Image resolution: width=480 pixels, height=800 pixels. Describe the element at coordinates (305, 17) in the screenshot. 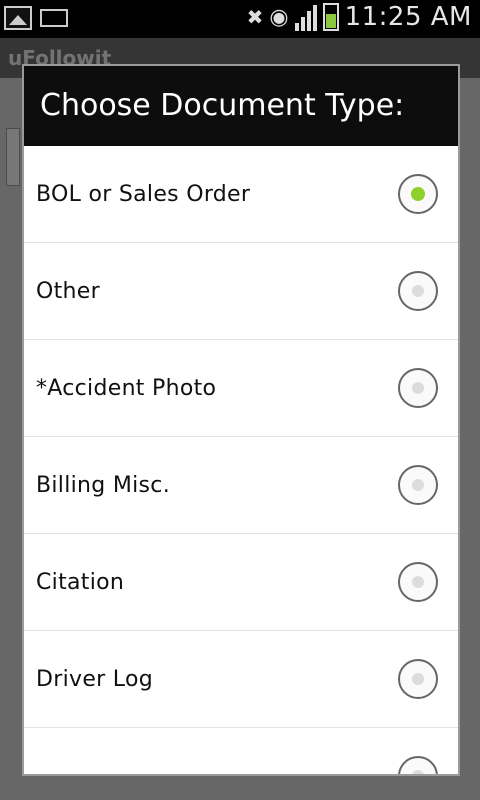

I see `signal-icon` at that location.